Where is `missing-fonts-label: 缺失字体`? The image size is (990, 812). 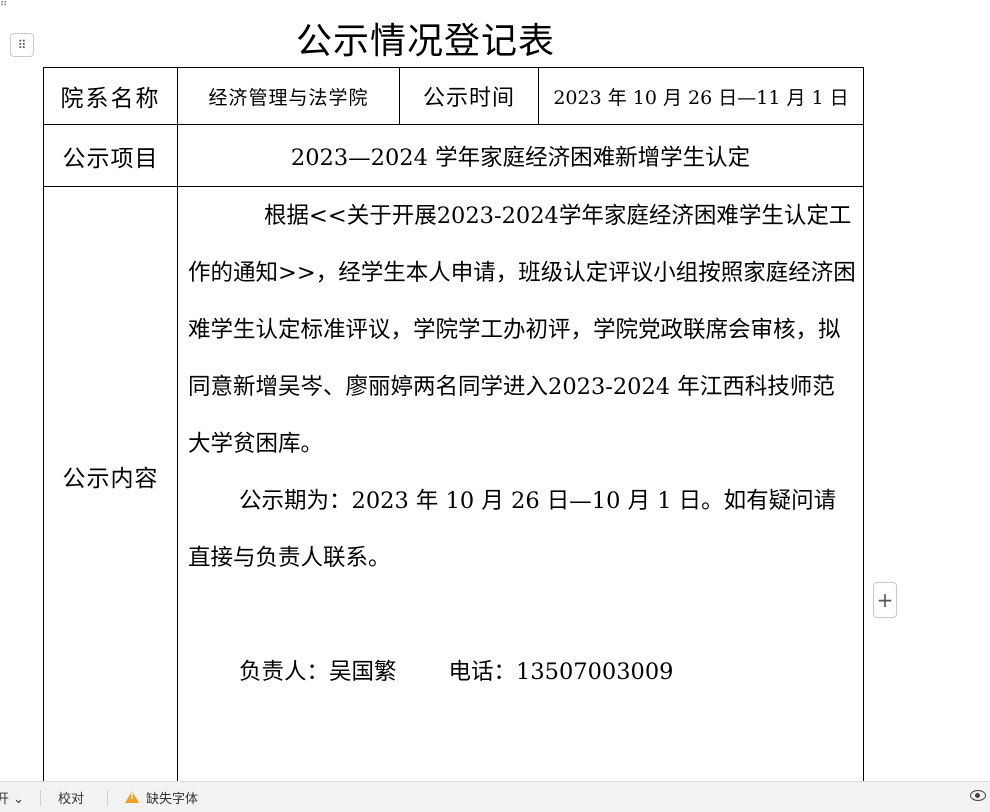 missing-fonts-label: 缺失字体 is located at coordinates (172, 799).